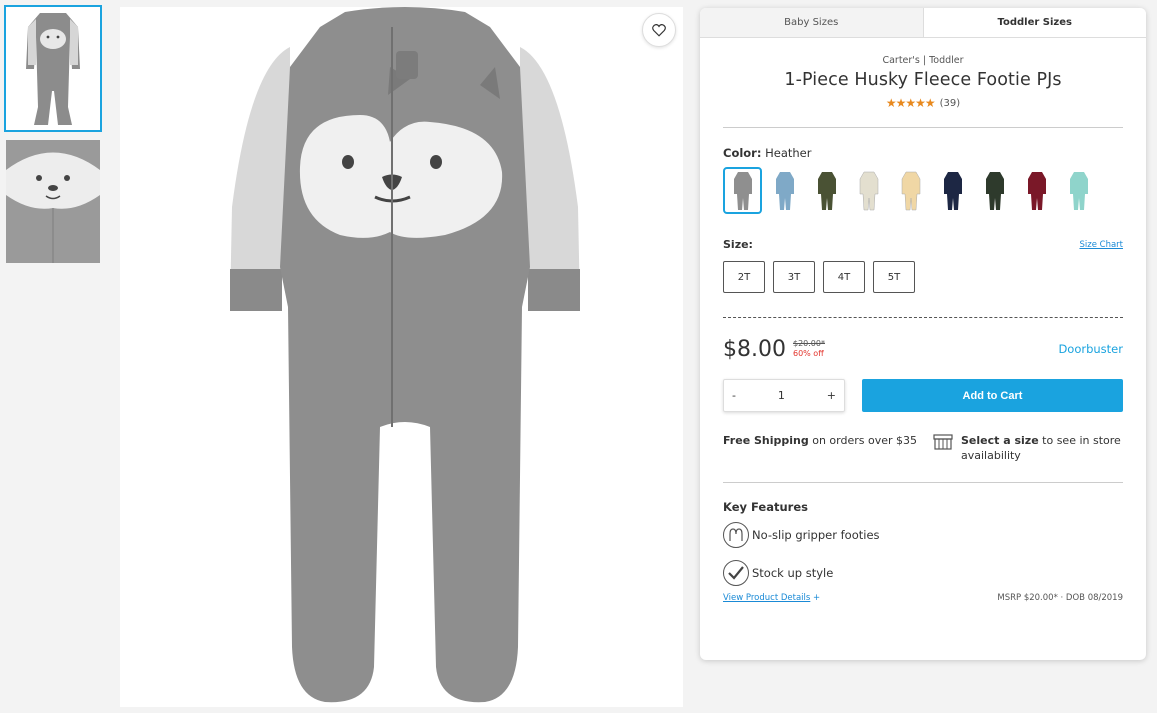 This screenshot has height=713, width=1157. I want to click on swatch-dark-green, so click(994, 190).